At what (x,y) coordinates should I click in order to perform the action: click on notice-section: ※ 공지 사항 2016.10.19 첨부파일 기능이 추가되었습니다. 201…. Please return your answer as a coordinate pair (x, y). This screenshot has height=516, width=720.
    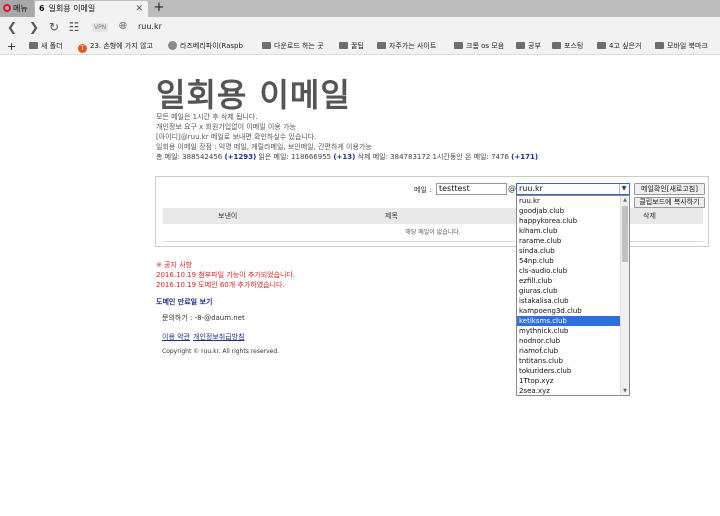
    Looking at the image, I should click on (226, 275).